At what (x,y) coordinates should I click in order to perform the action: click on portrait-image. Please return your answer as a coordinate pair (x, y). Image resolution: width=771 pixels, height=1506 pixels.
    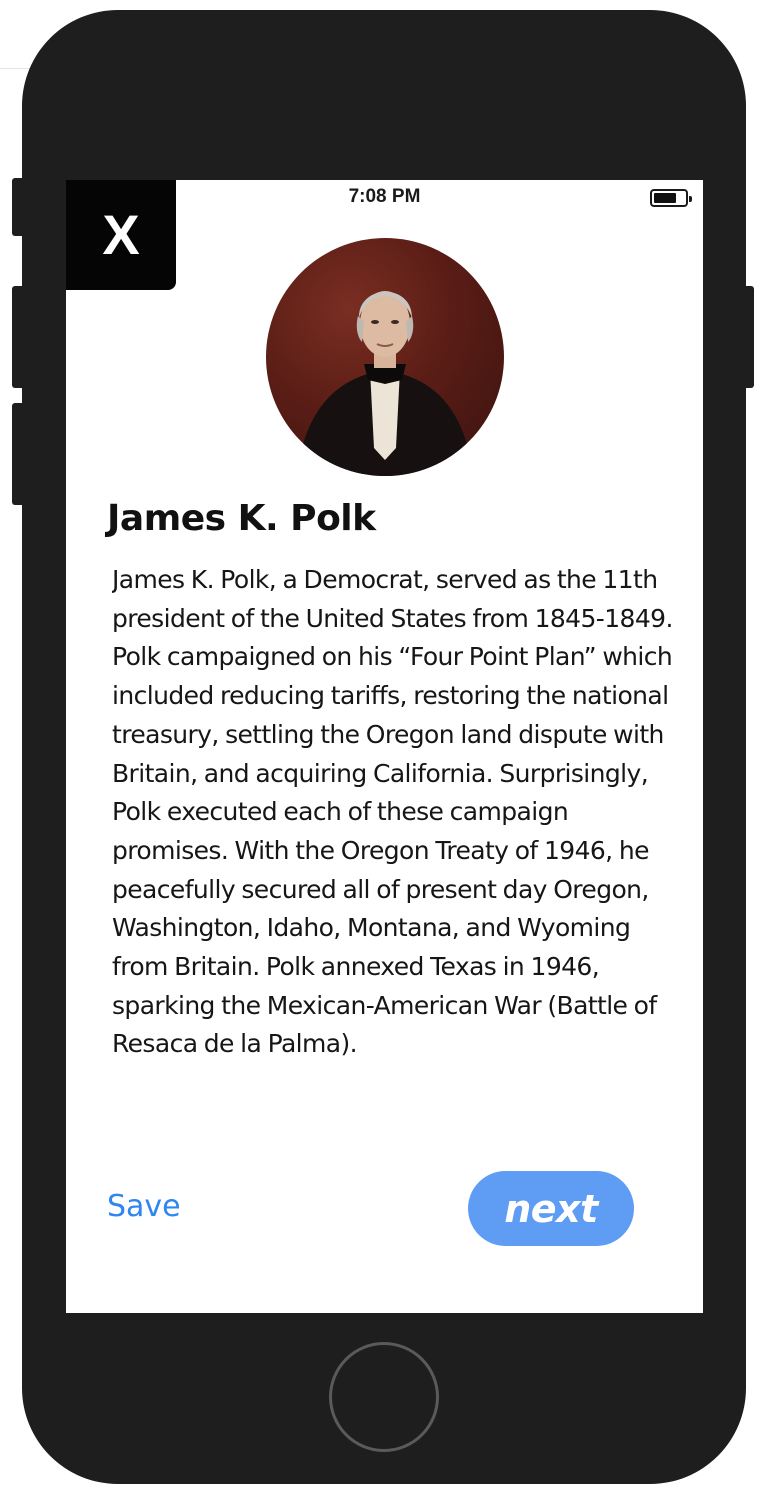
    Looking at the image, I should click on (385, 357).